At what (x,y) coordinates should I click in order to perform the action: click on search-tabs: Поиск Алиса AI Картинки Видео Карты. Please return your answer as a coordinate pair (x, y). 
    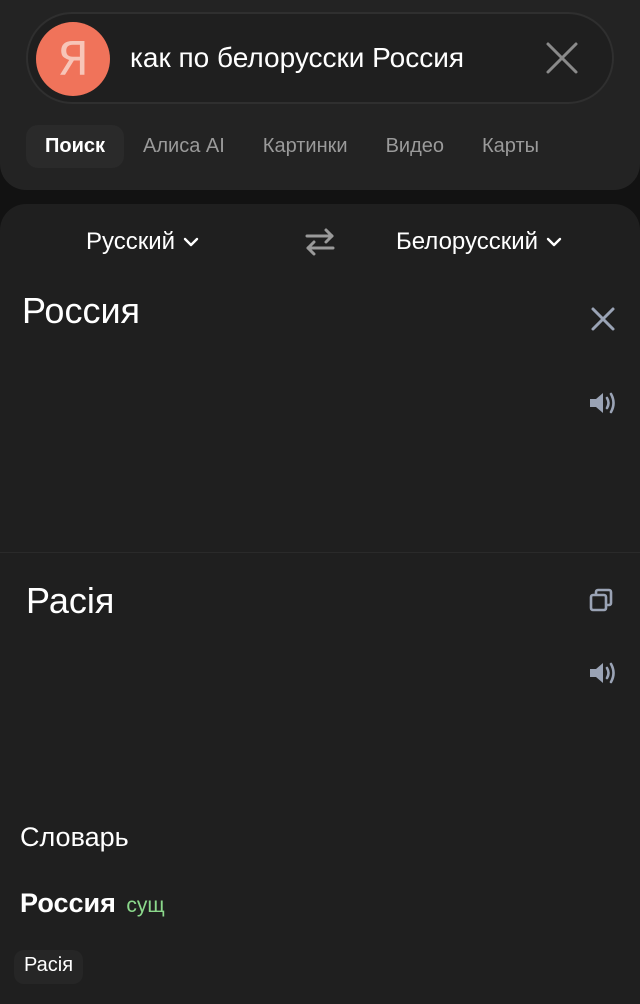
    Looking at the image, I should click on (292, 146).